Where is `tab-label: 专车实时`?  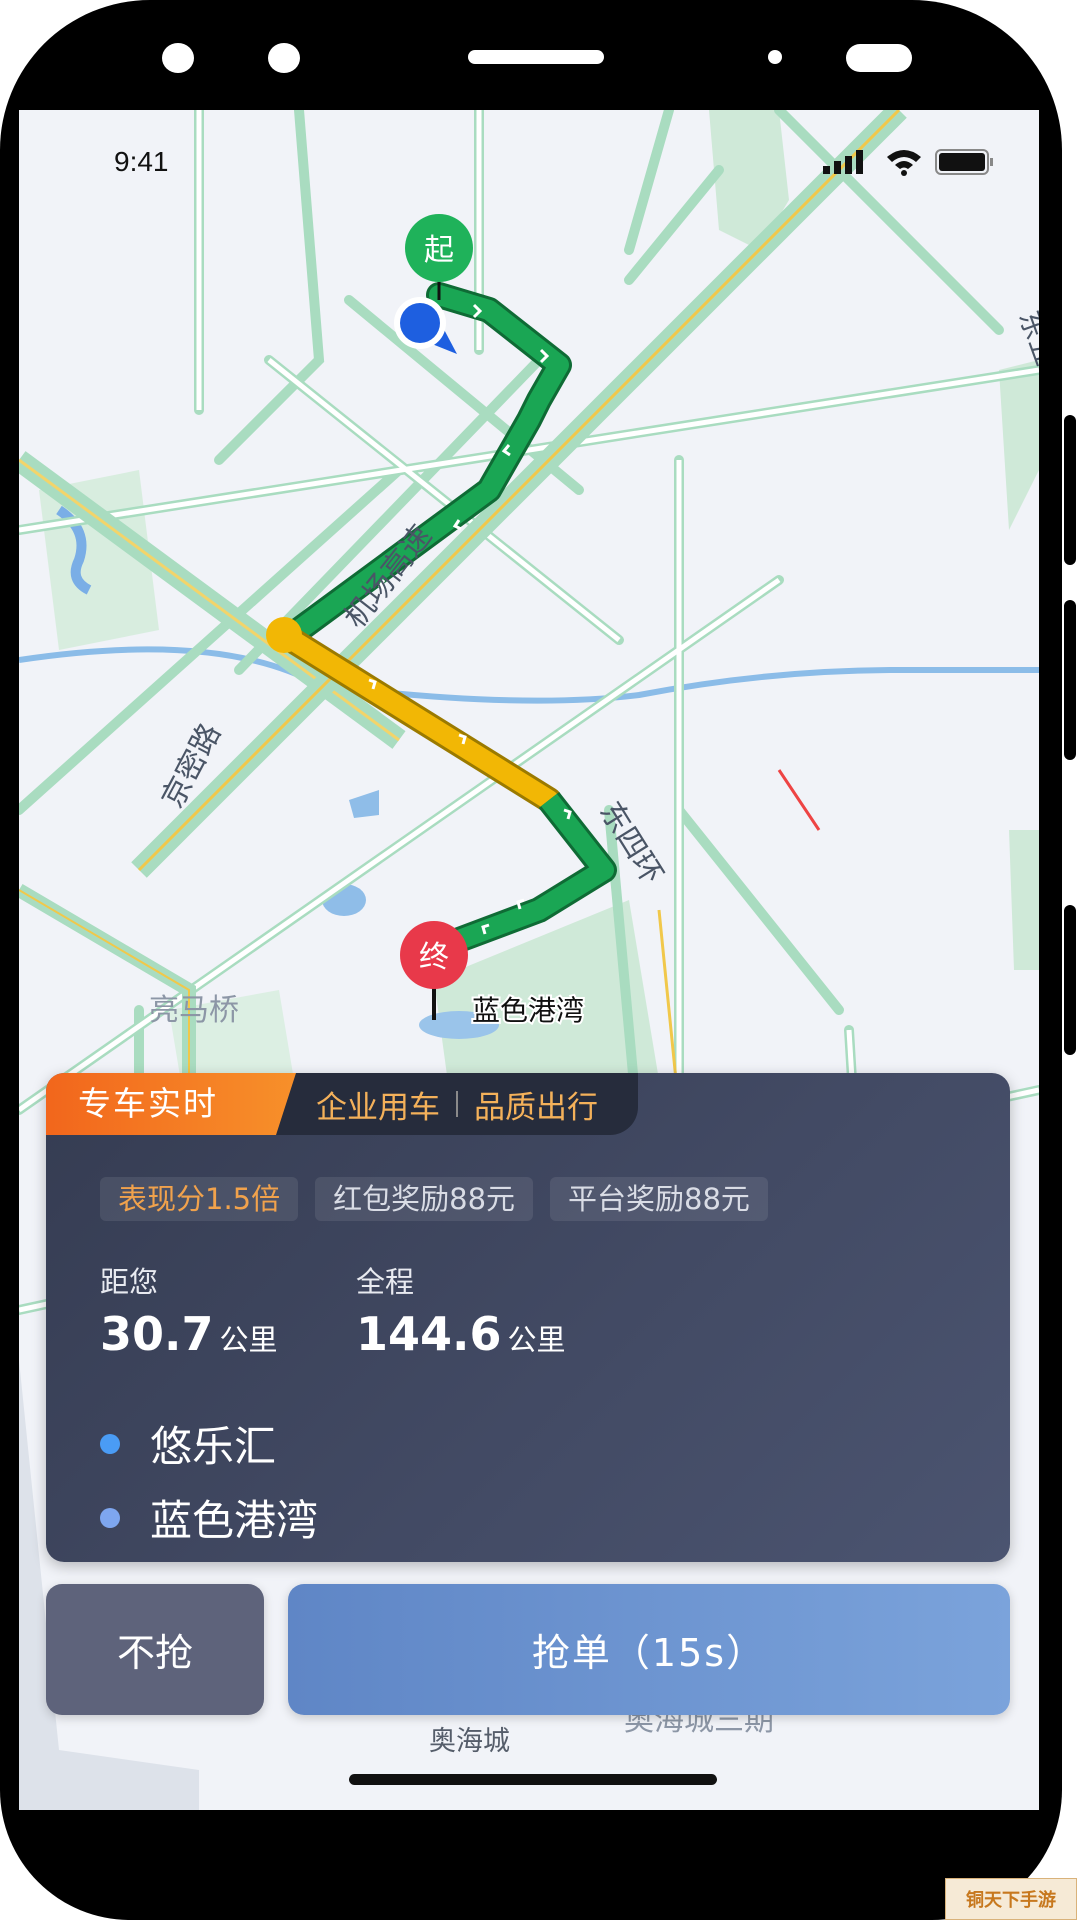
tab-label: 专车实时 is located at coordinates (148, 1103).